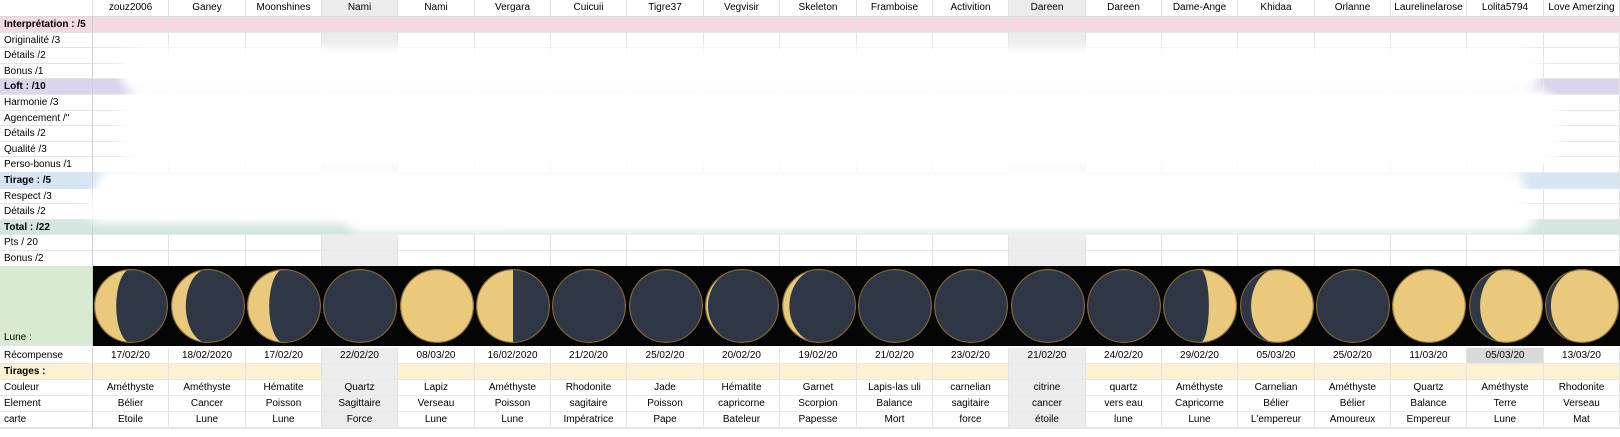 The width and height of the screenshot is (1620, 437). I want to click on column-header: Activition, so click(971, 8).